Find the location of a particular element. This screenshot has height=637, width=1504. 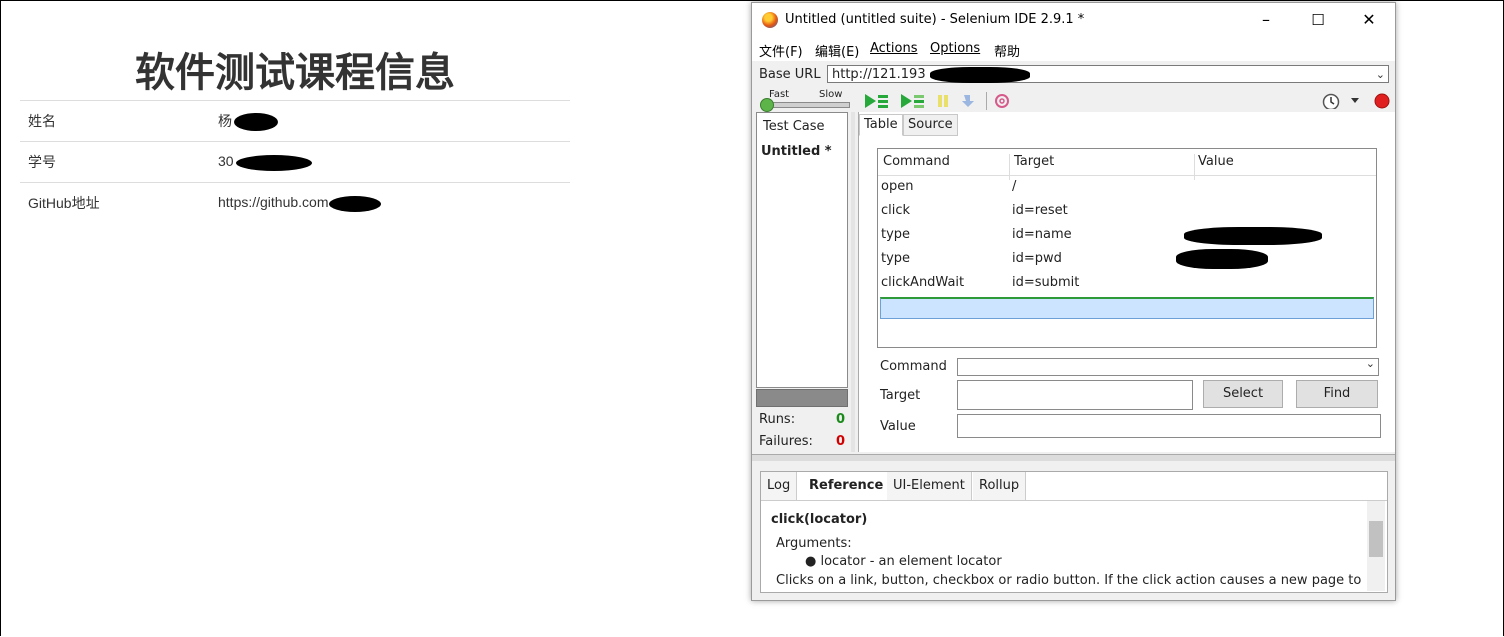

test-case-item: Untitled * is located at coordinates (796, 151).